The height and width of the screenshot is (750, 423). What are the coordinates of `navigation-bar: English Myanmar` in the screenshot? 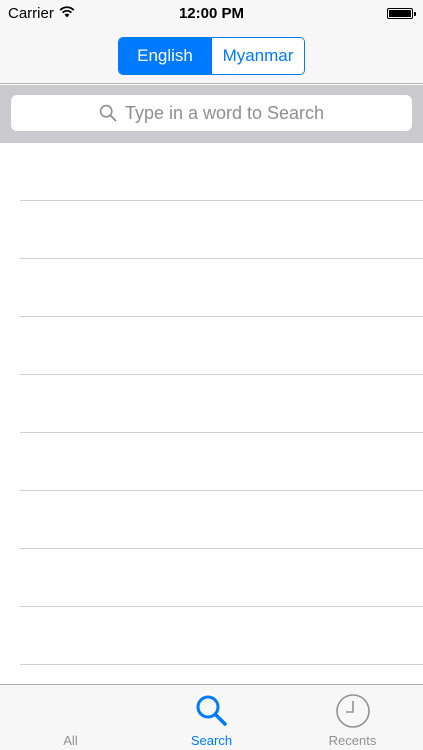 It's located at (211, 56).